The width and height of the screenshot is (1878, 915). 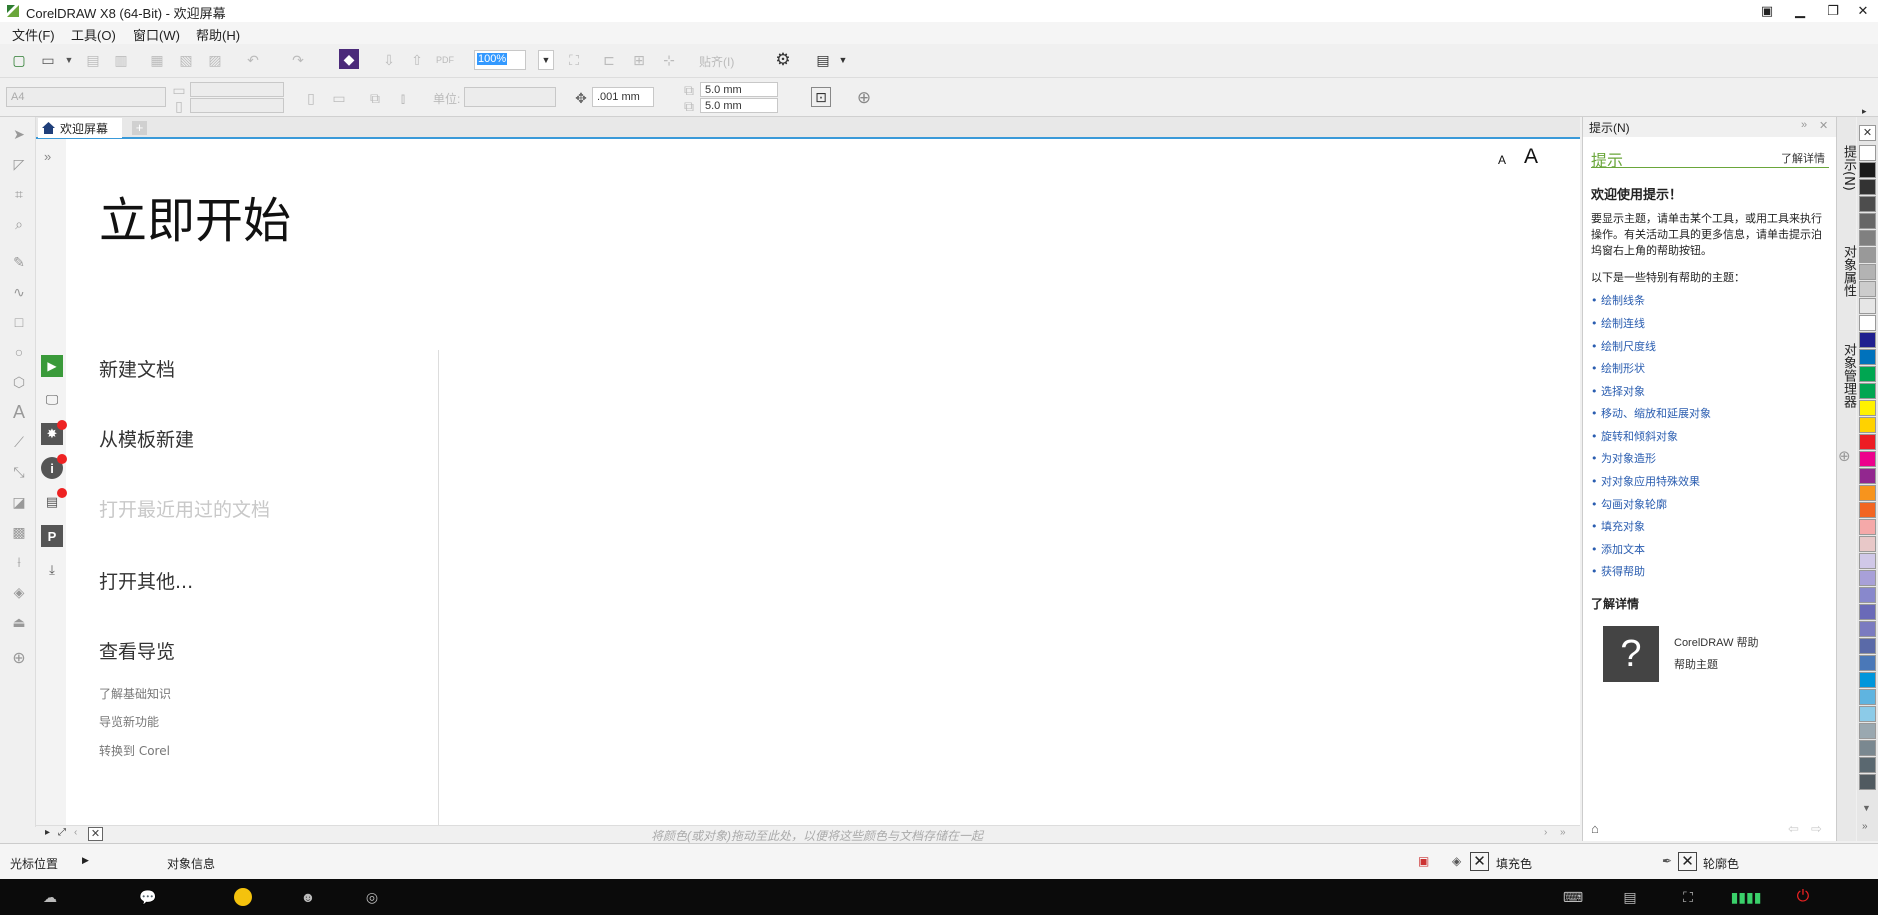 What do you see at coordinates (215, 60) in the screenshot?
I see `paste-icon: ▨` at bounding box center [215, 60].